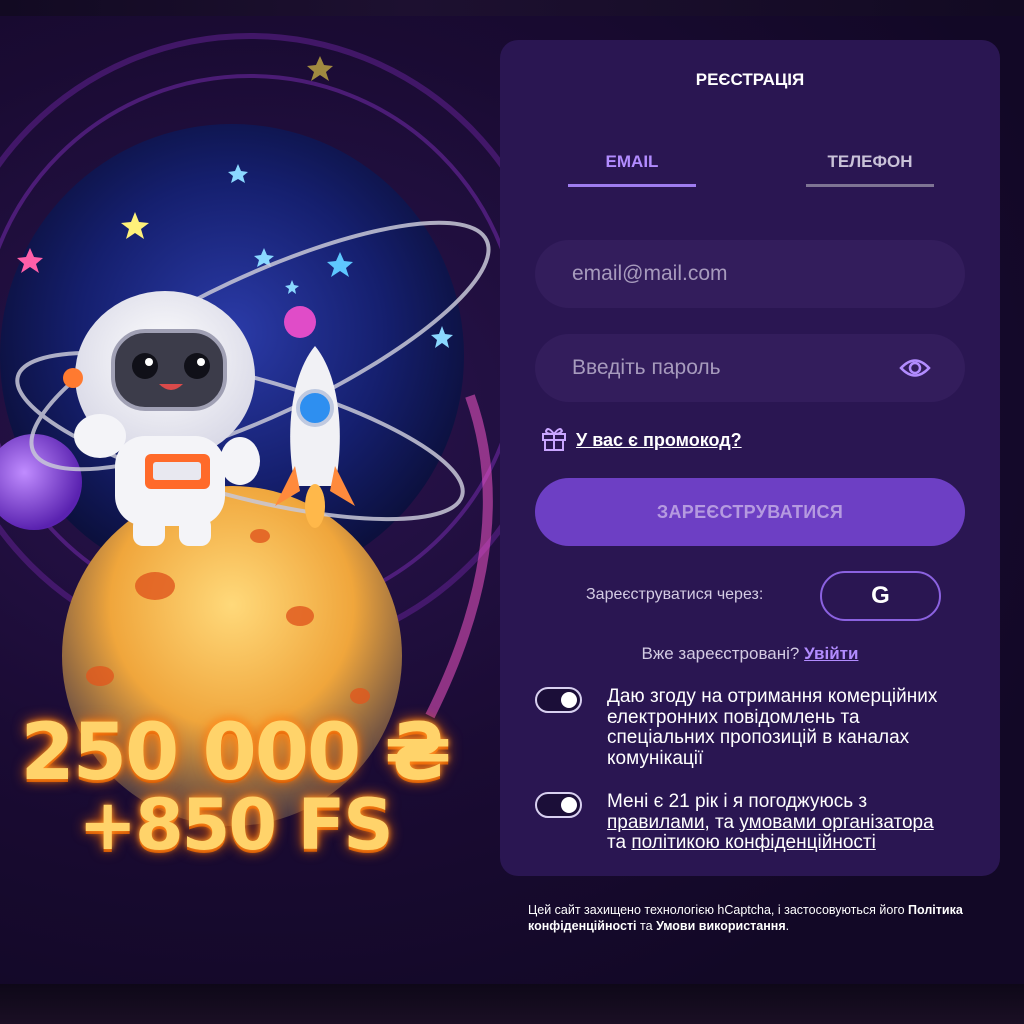 The image size is (1024, 1024). What do you see at coordinates (655, 822) in the screenshot?
I see `rules-link: правилами` at bounding box center [655, 822].